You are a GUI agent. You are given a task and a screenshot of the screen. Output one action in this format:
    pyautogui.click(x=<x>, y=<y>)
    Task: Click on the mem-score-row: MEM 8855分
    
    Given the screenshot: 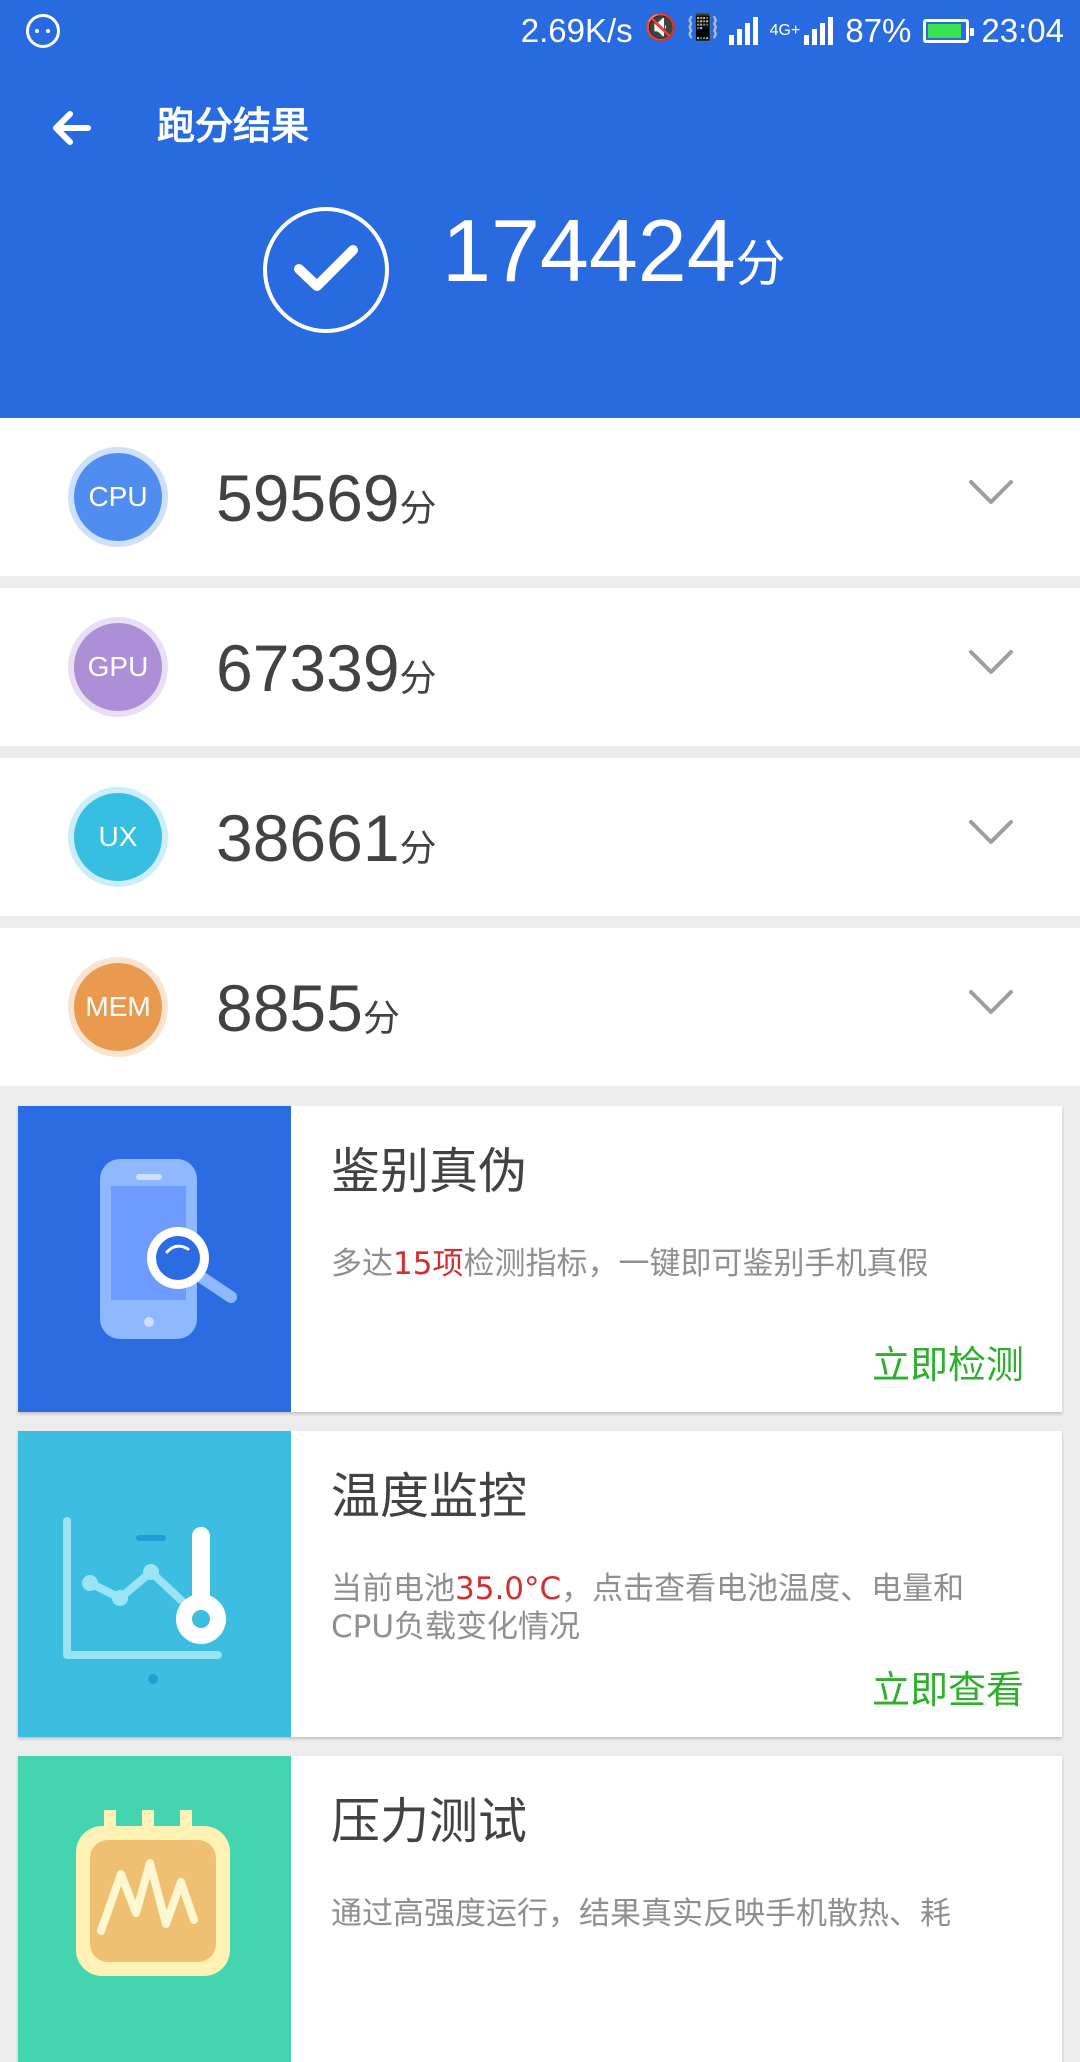 What is the action you would take?
    pyautogui.click(x=540, y=1007)
    